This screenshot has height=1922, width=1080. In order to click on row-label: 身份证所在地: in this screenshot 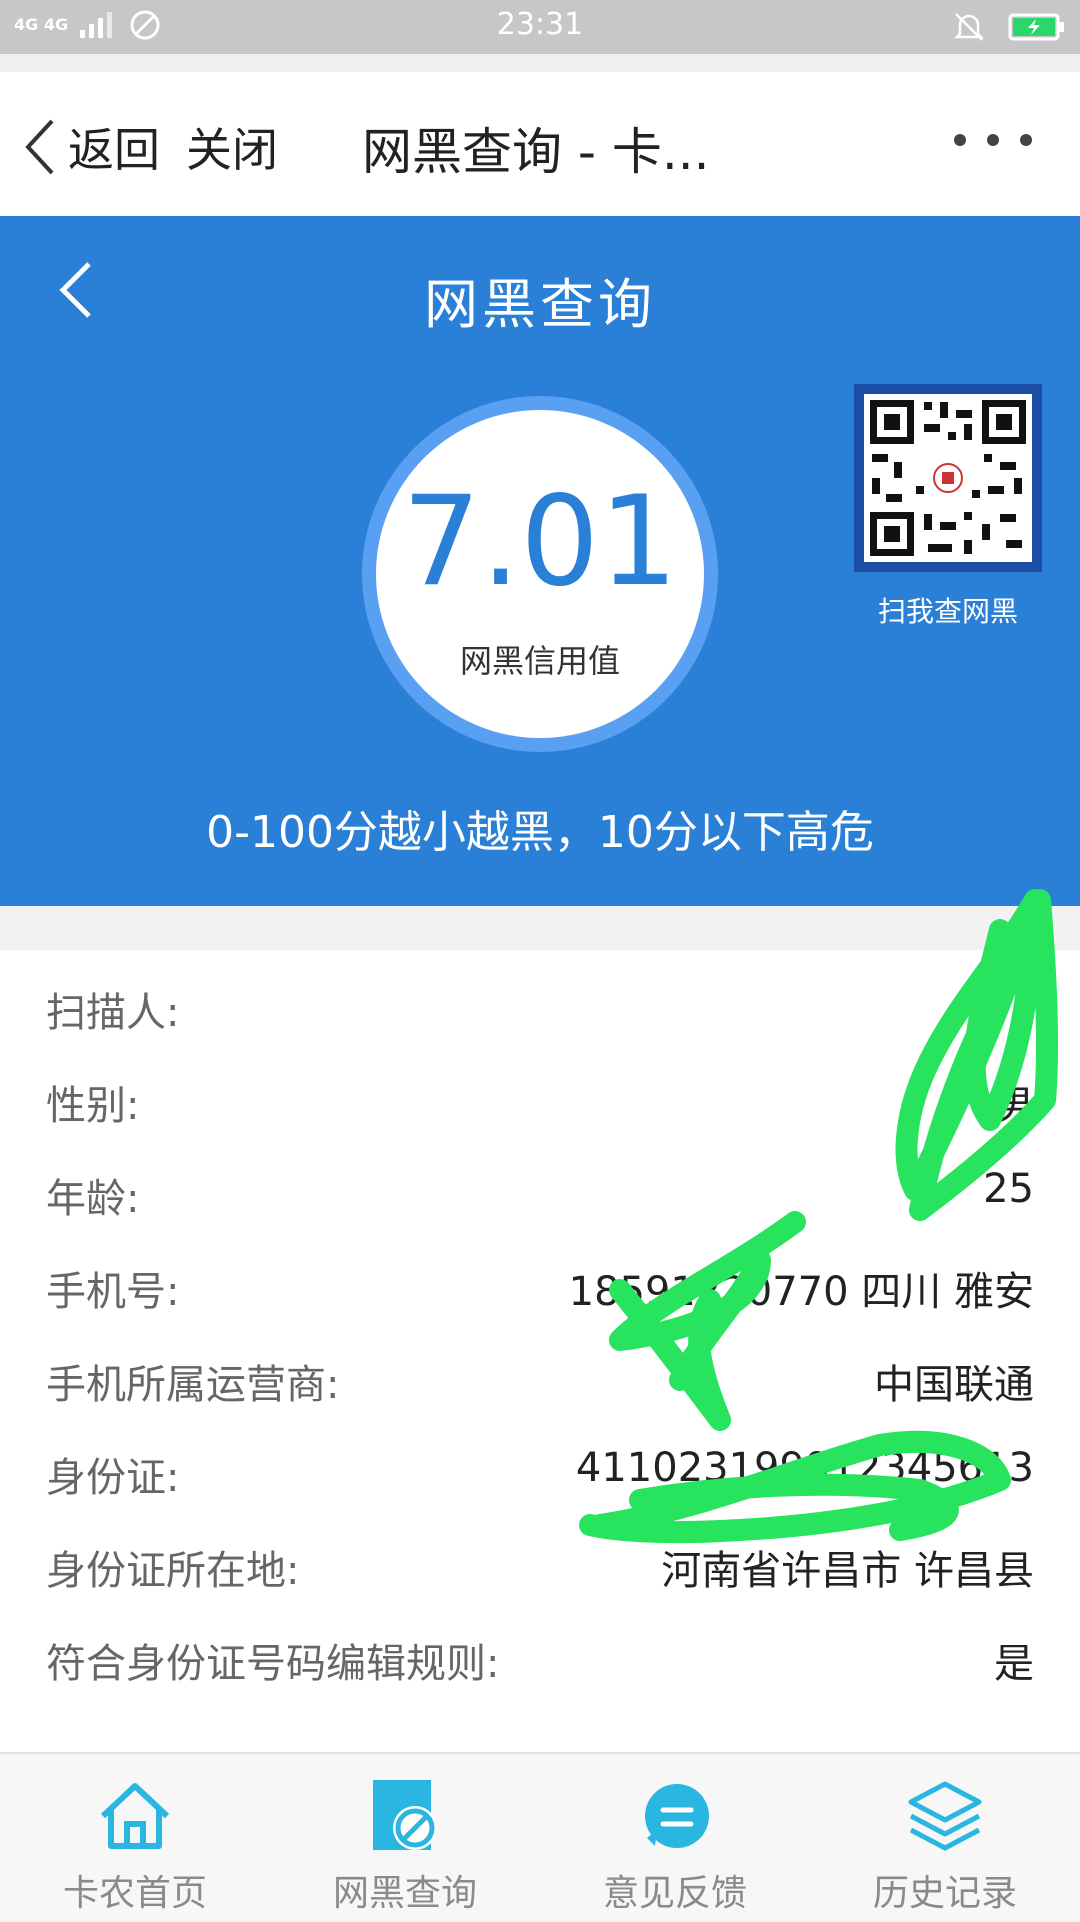, I will do `click(173, 1571)`.